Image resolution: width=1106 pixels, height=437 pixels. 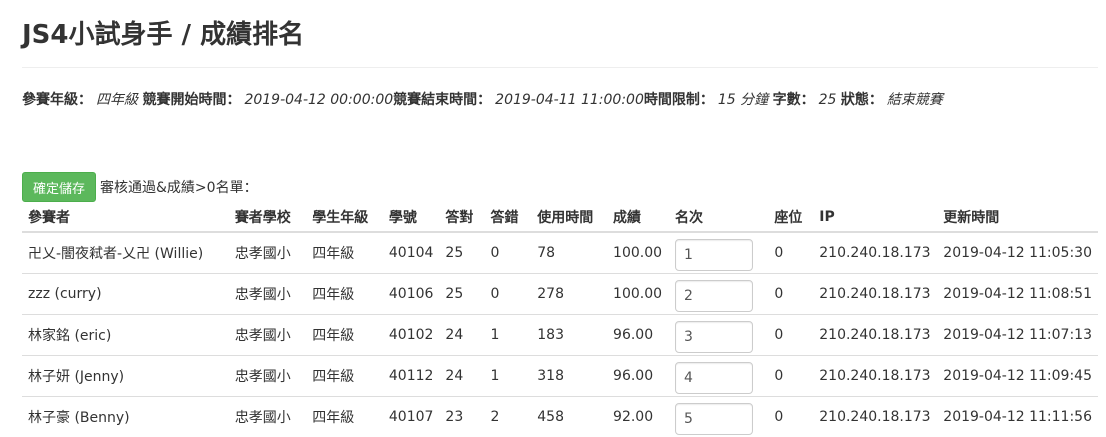 What do you see at coordinates (318, 100) in the screenshot?
I see `start-time-value: 2019-04-12 00:00:00` at bounding box center [318, 100].